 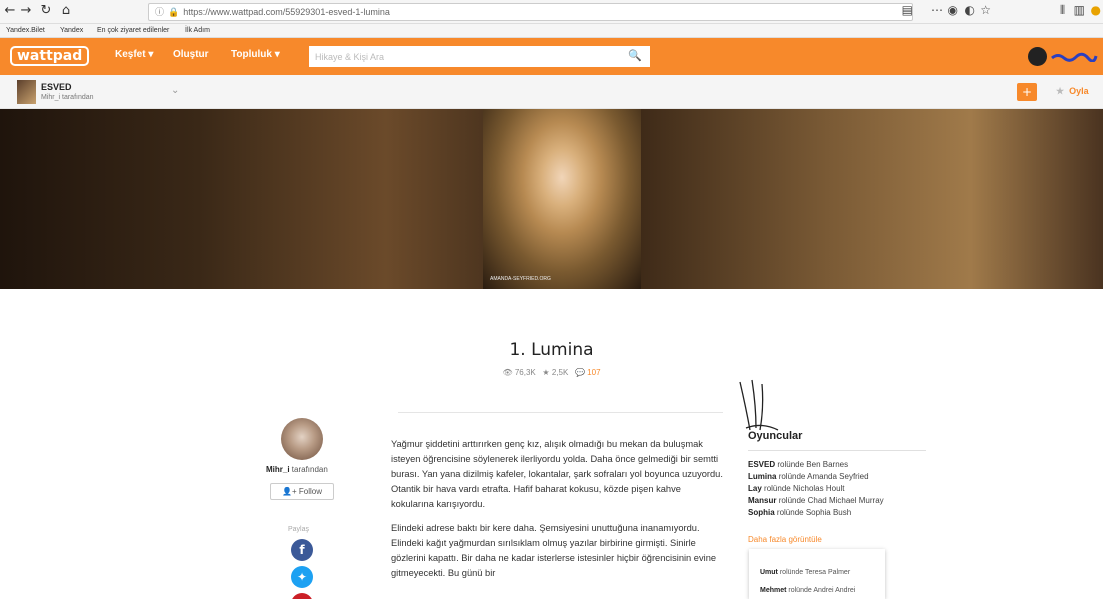 I want to click on comment-icon: 💬, so click(x=579, y=372).